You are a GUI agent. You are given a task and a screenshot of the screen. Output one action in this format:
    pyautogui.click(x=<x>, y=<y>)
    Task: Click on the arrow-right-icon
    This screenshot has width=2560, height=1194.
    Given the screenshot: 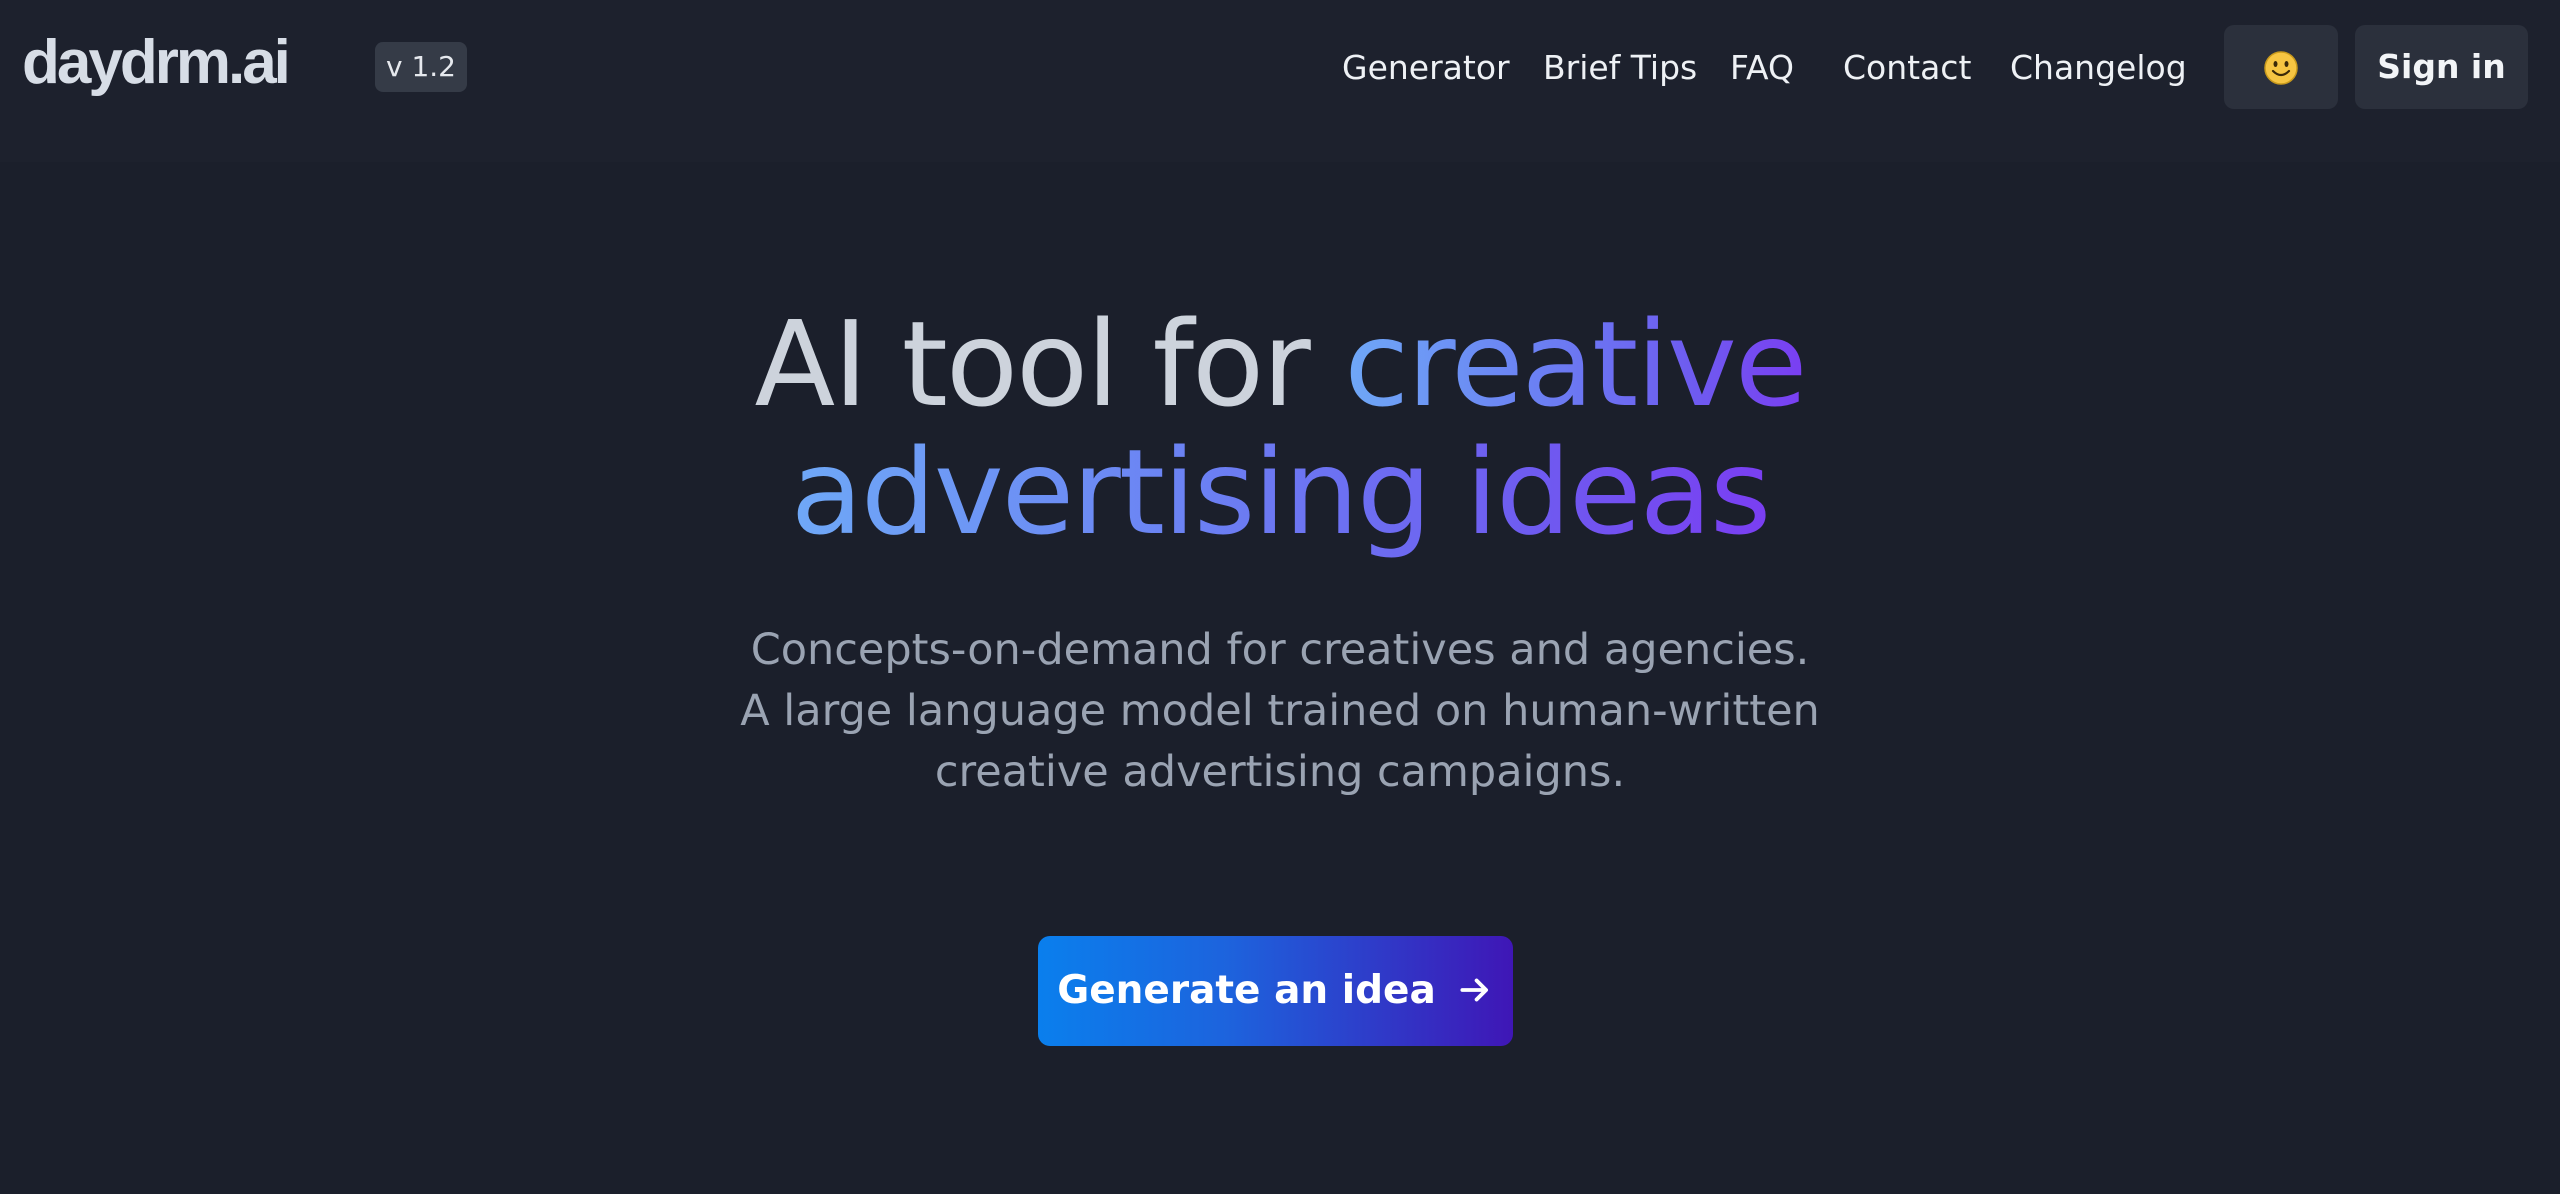 What is the action you would take?
    pyautogui.click(x=1474, y=989)
    